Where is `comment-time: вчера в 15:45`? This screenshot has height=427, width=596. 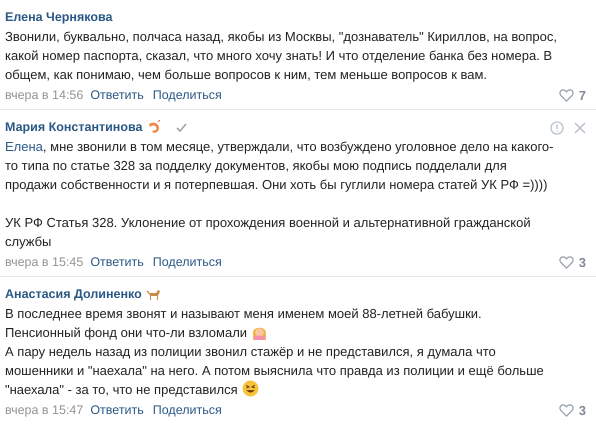
comment-time: вчера в 15:45 is located at coordinates (44, 262).